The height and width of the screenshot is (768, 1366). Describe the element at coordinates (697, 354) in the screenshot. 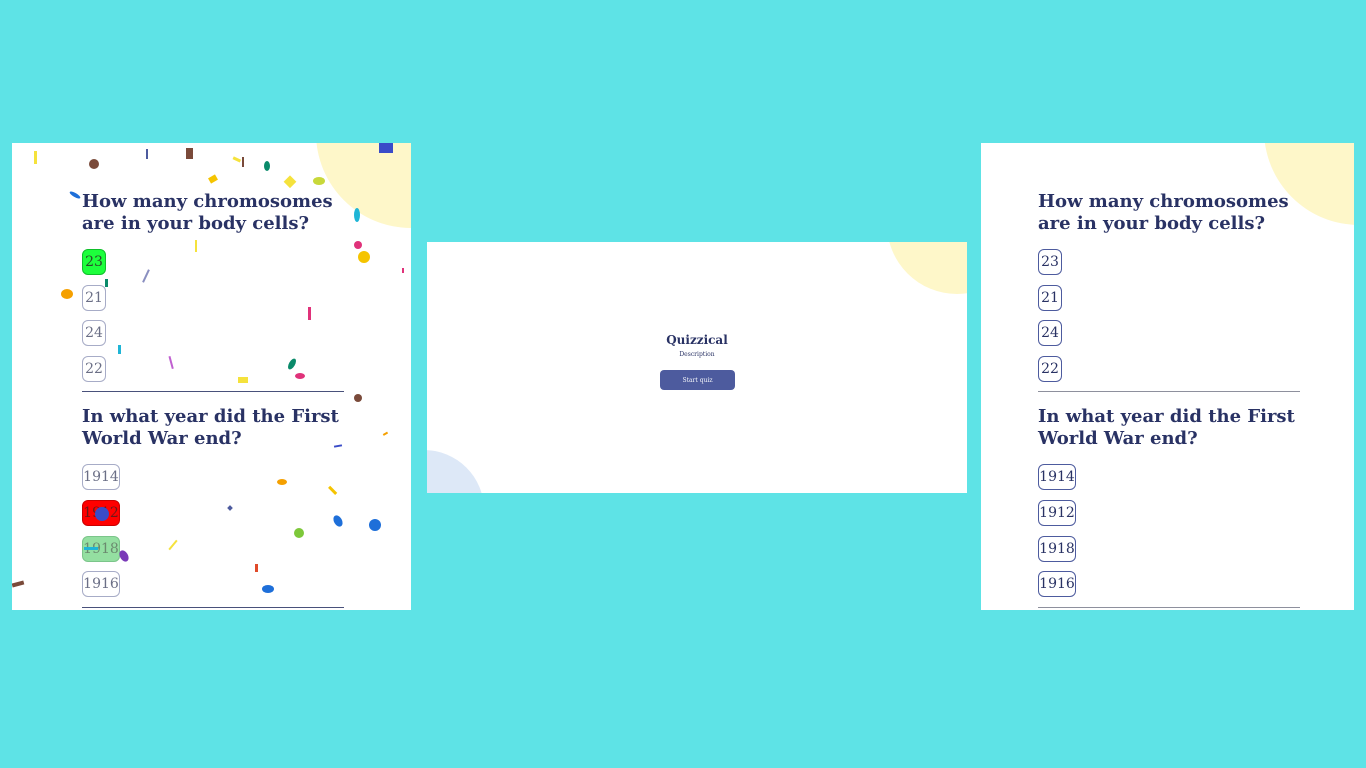

I see `app-description: Description` at that location.